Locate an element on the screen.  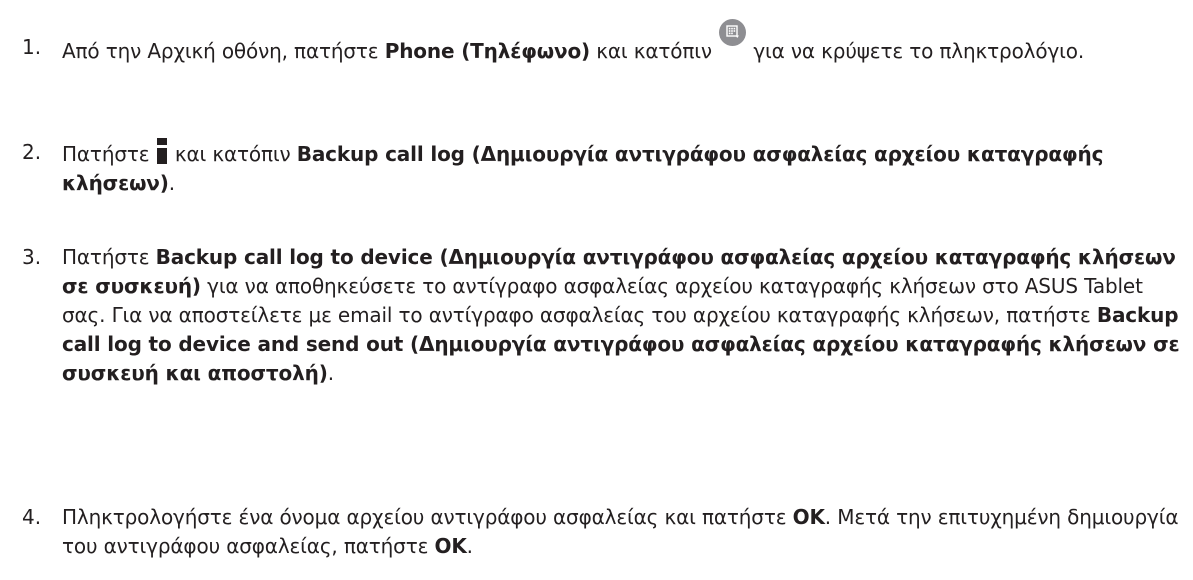
step-text-segment: για να κρύψετε το πληκτρολόγιο. is located at coordinates (916, 51).